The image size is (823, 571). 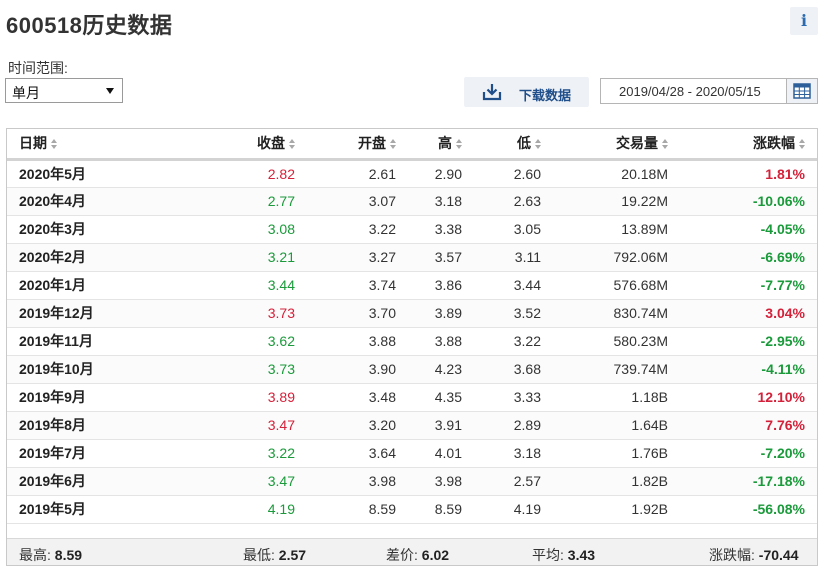 I want to click on table-row: 2020年4月 2.77 3.07 3.18 2.63 19.22M -10.06%, so click(x=412, y=201).